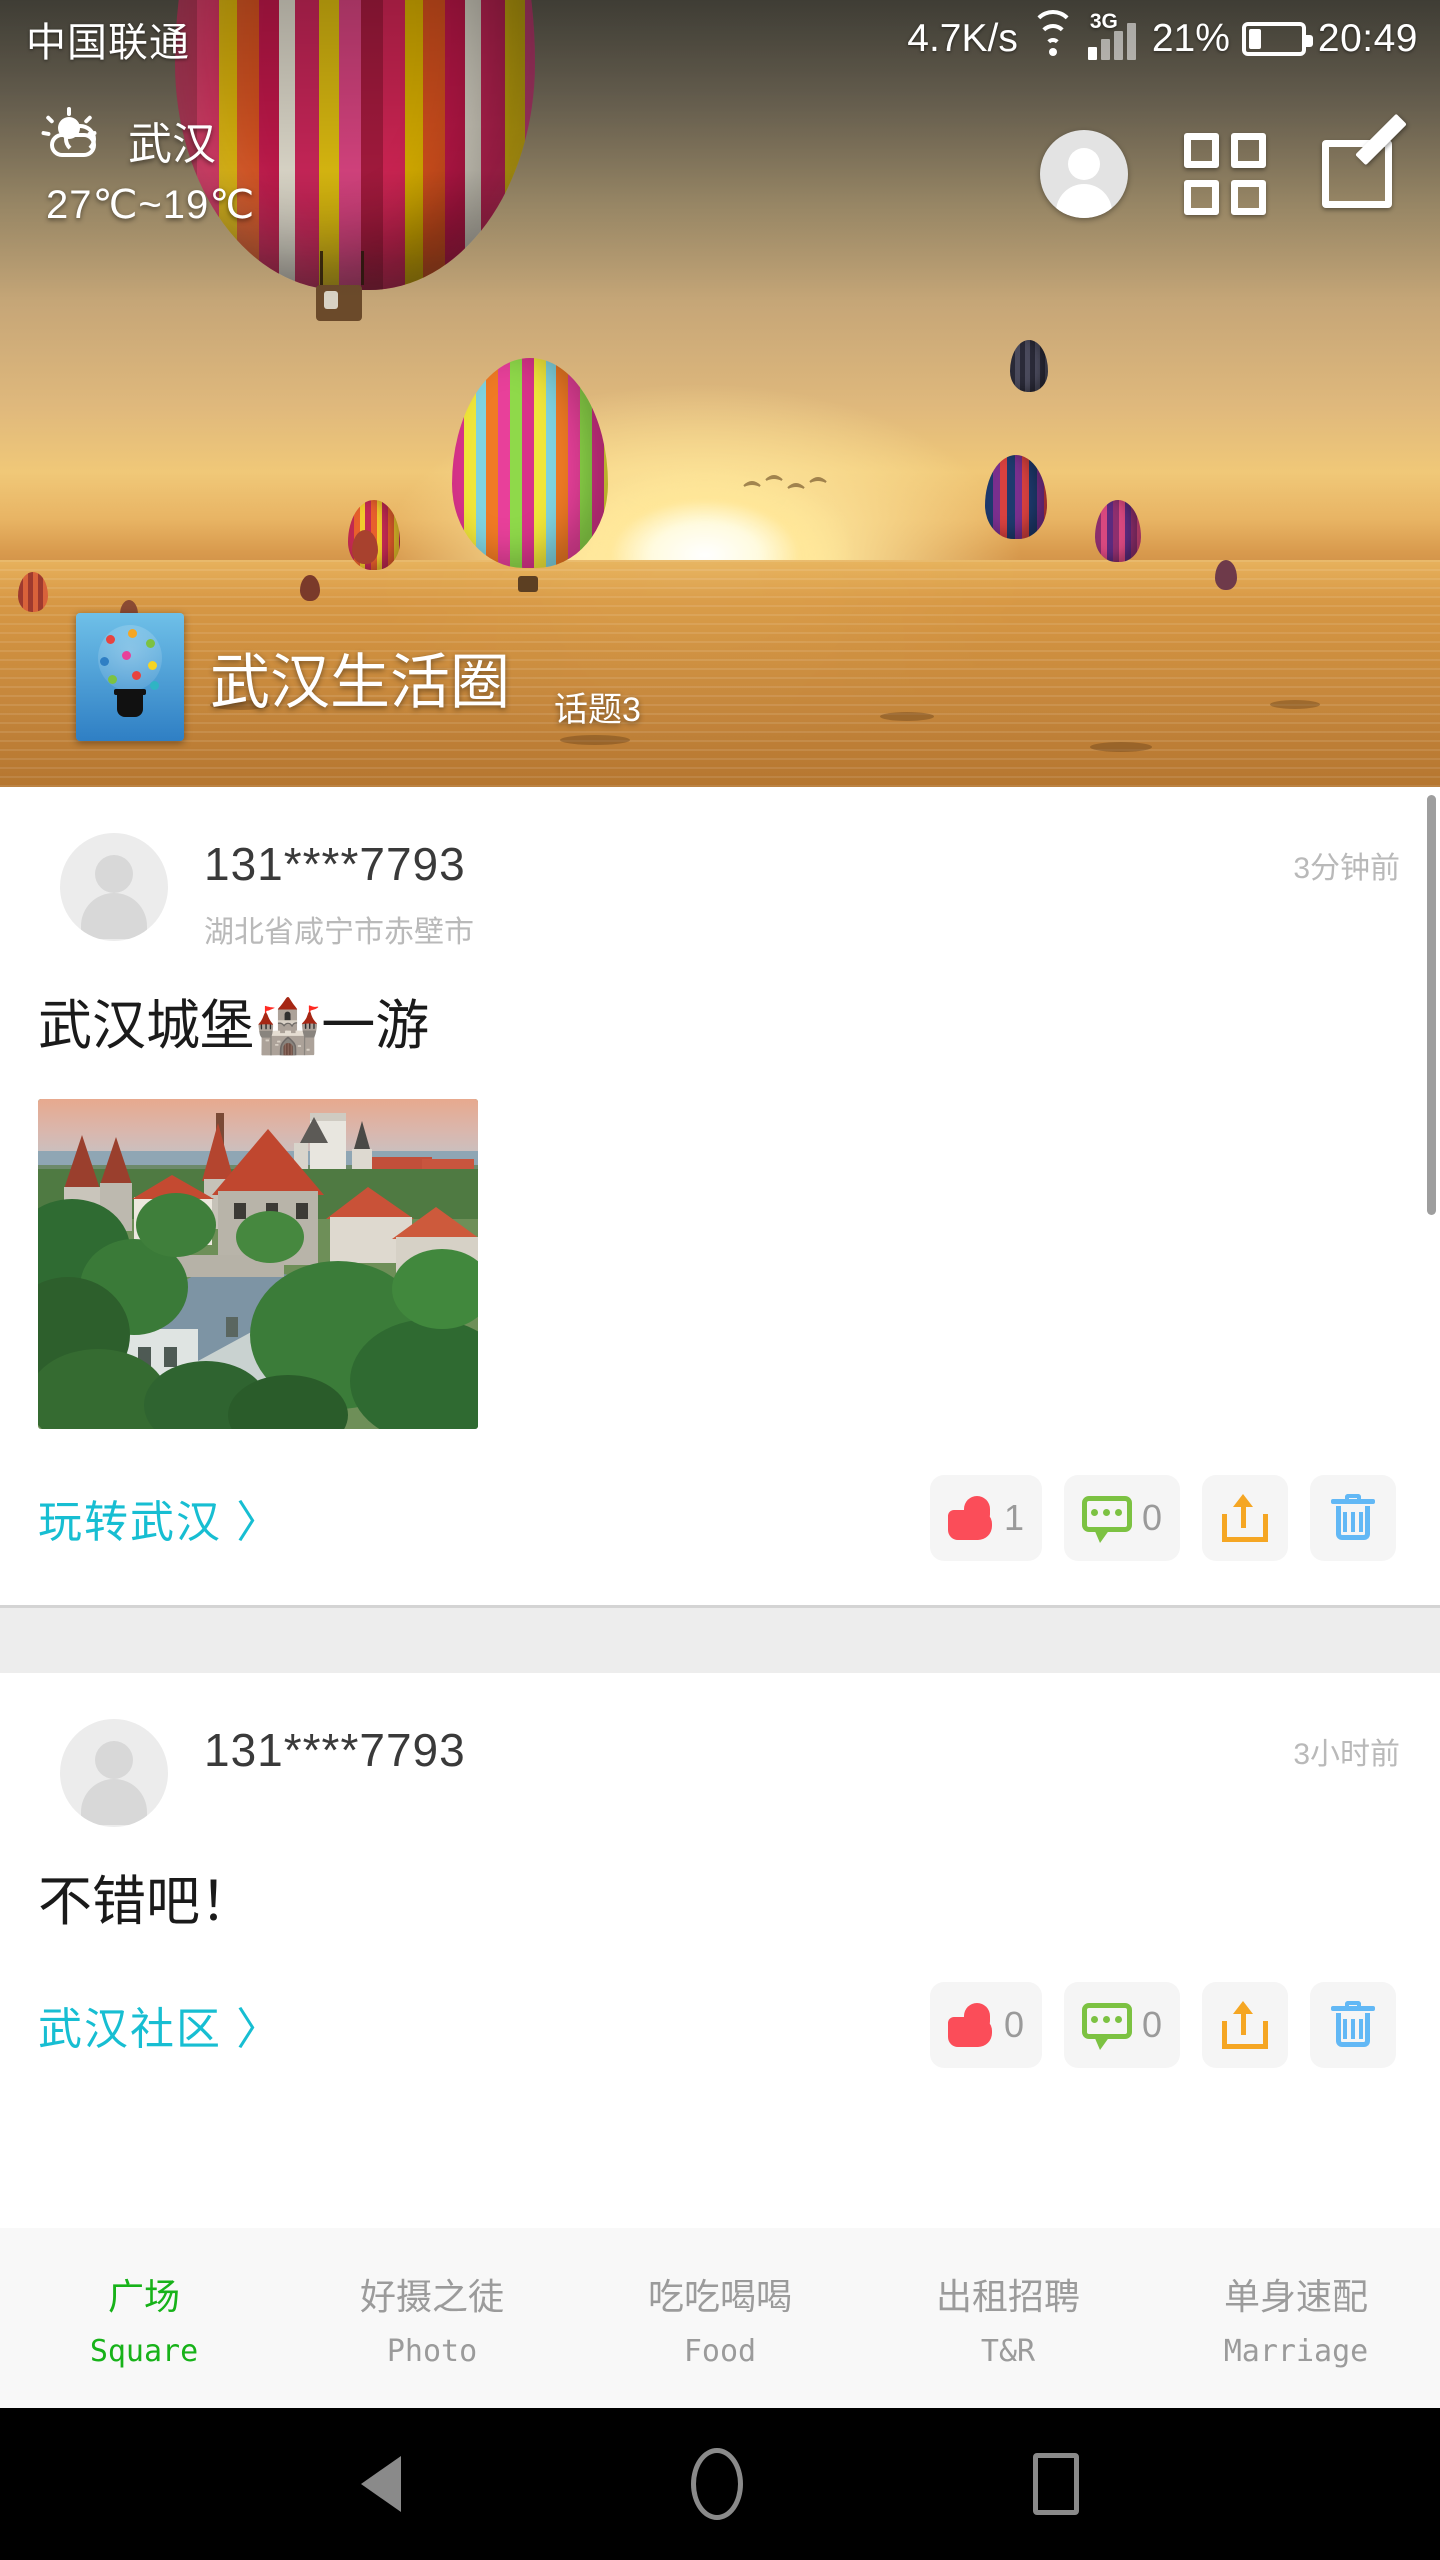  I want to click on network-speed-label: 4.7K/s, so click(962, 38).